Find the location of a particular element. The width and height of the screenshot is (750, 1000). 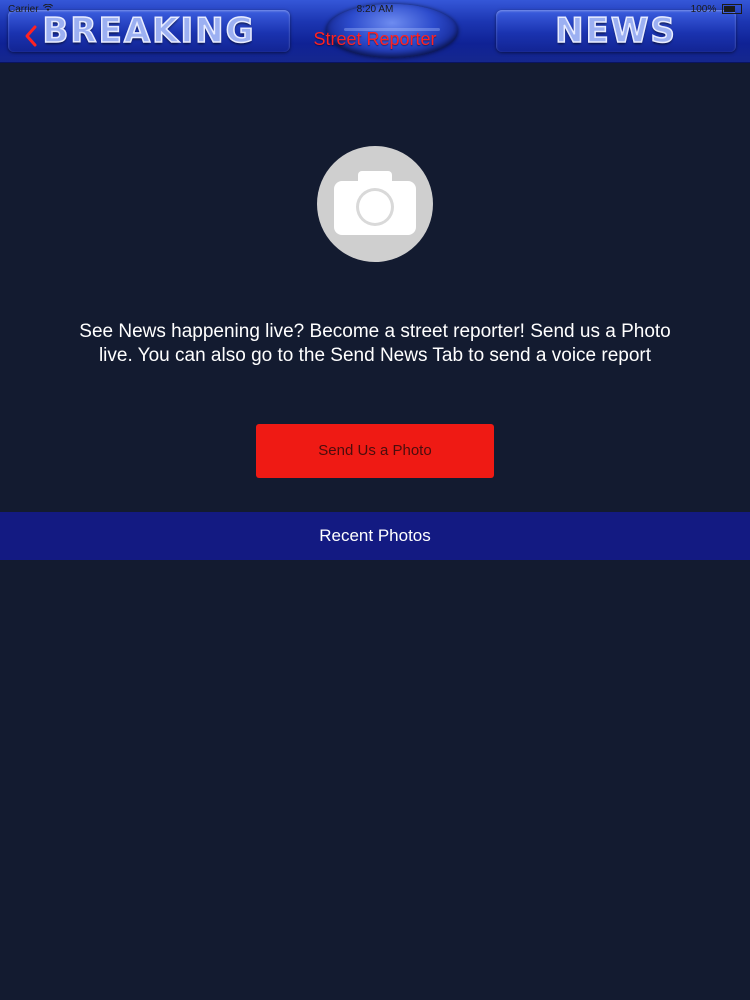

nav-title: Street Reporter is located at coordinates (375, 39).